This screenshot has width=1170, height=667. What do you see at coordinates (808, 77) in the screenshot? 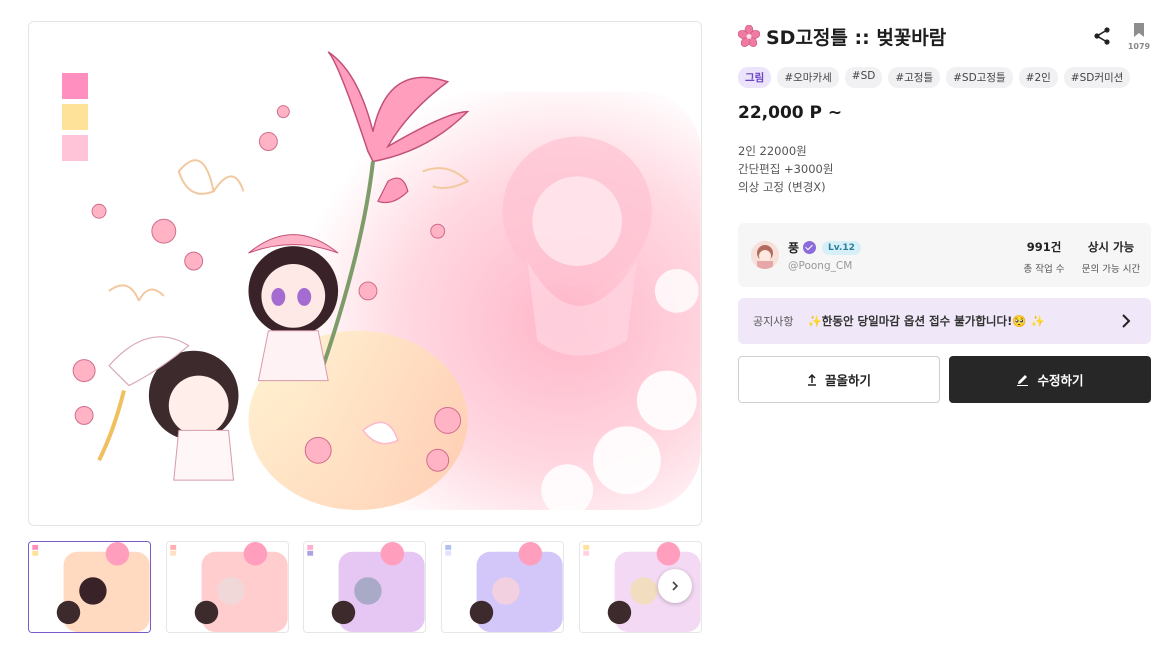
I see `tag-item: #오마카세` at bounding box center [808, 77].